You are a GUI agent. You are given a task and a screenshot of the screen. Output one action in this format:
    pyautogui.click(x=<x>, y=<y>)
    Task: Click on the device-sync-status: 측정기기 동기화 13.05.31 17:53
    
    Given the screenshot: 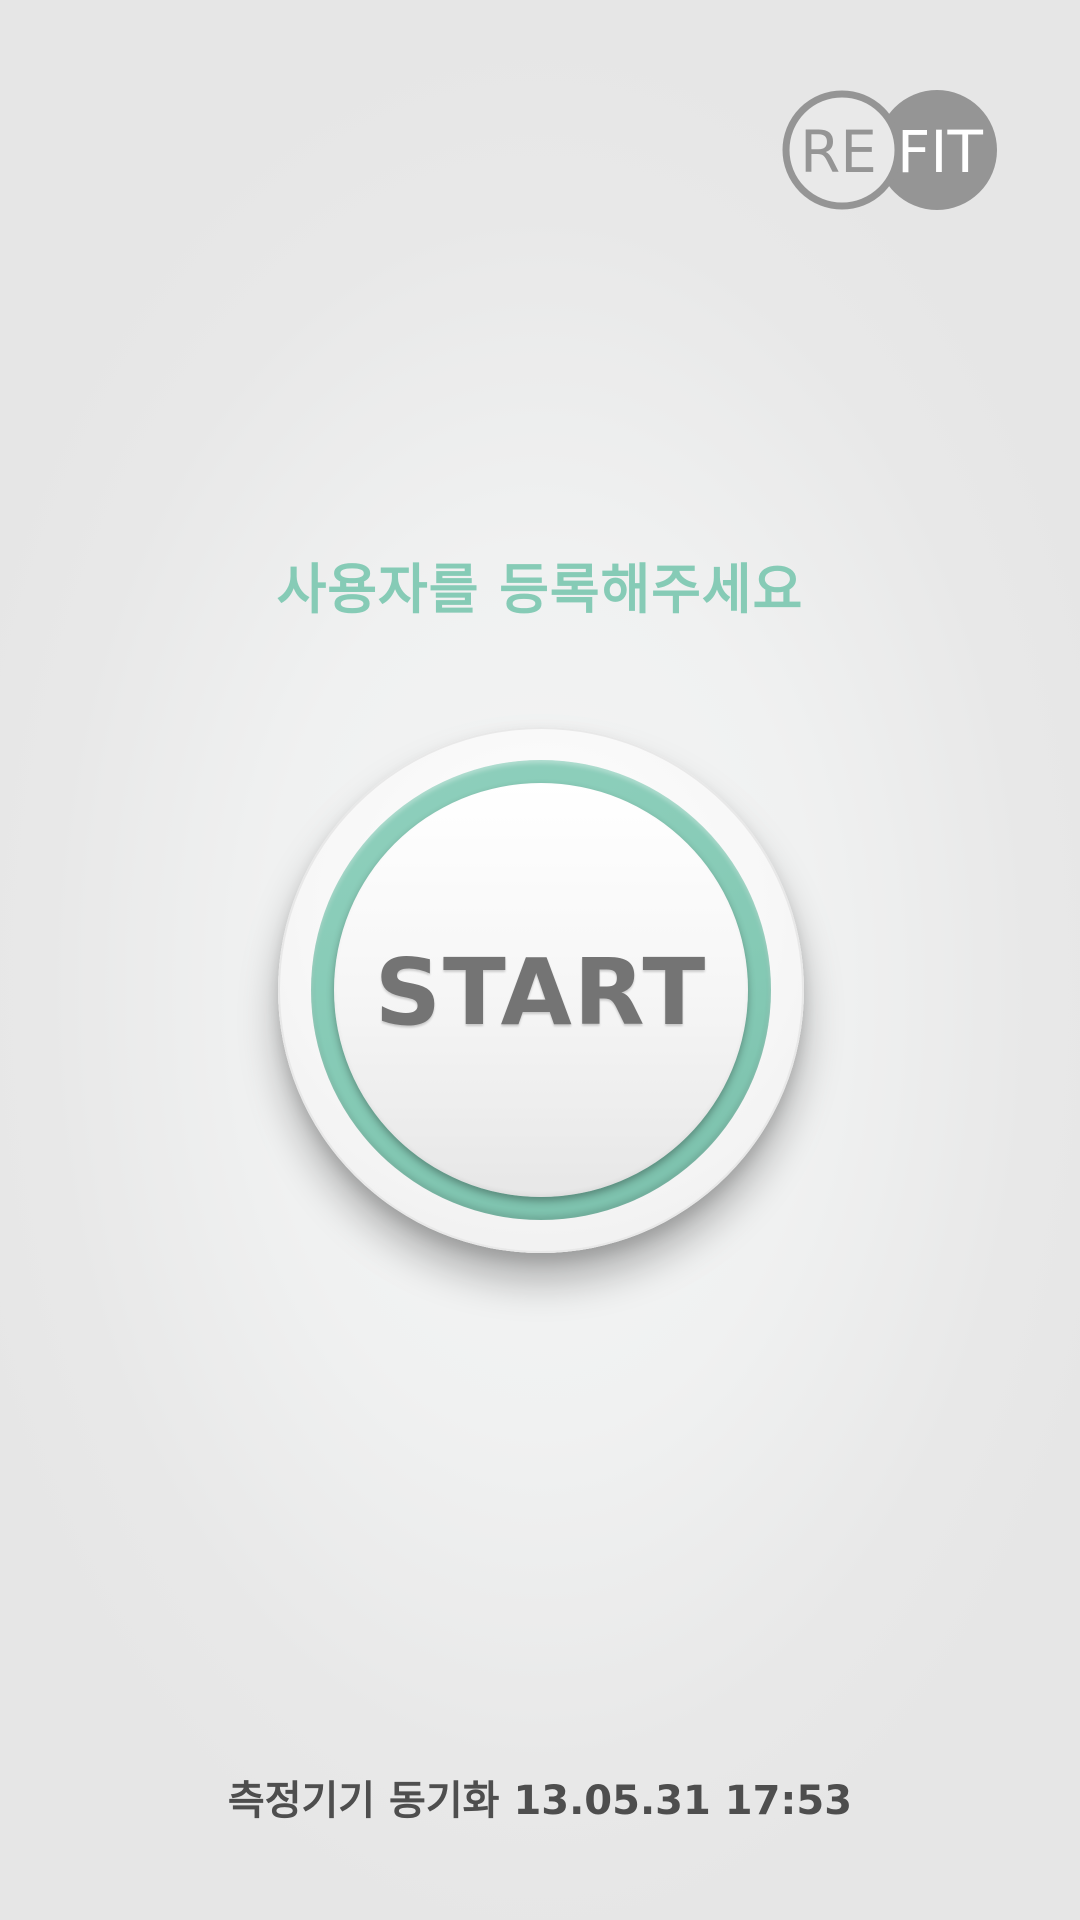 What is the action you would take?
    pyautogui.click(x=540, y=1797)
    